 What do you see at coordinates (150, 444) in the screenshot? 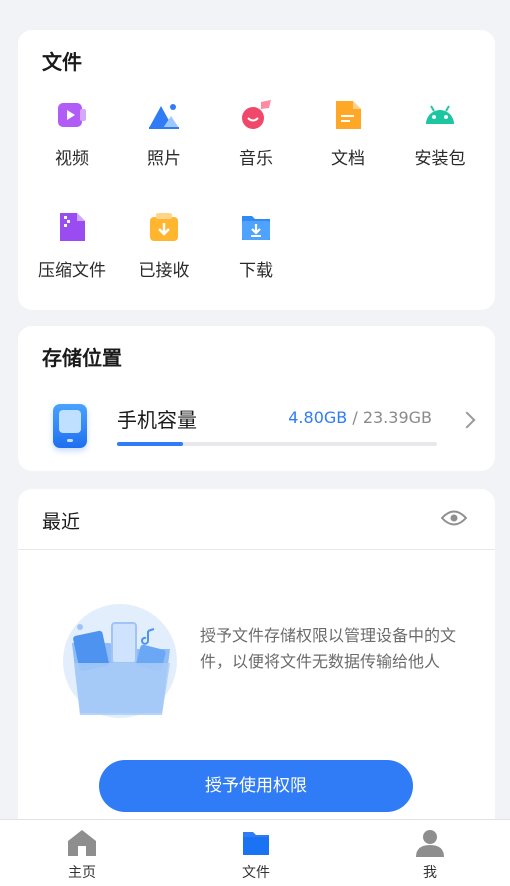
I see `storage-progress-fill` at bounding box center [150, 444].